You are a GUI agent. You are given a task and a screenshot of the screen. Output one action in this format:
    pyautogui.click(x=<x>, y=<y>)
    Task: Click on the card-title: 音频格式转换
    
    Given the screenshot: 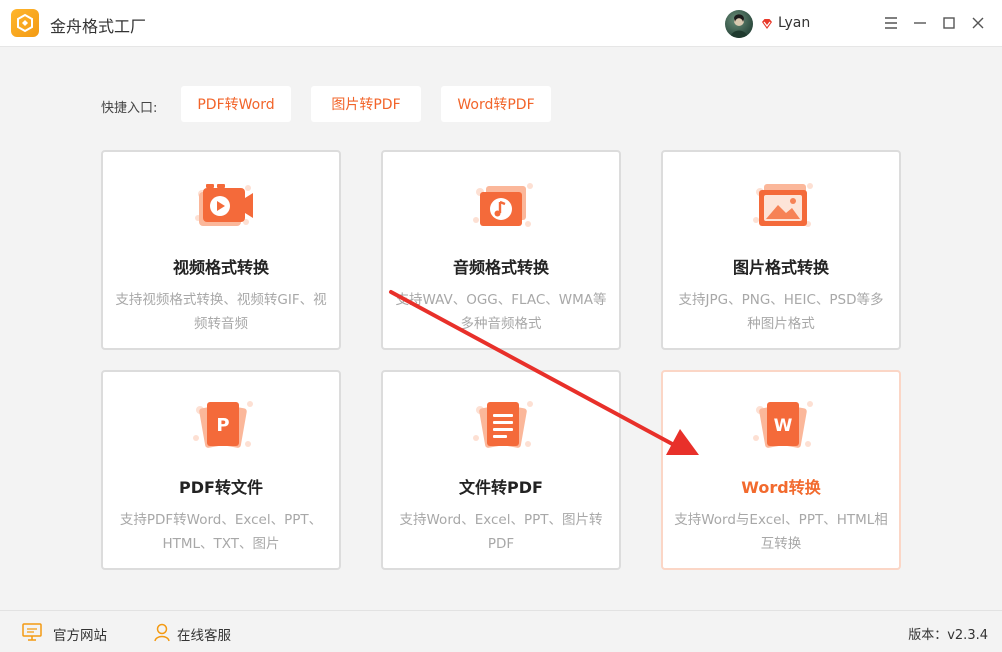 What is the action you would take?
    pyautogui.click(x=500, y=267)
    